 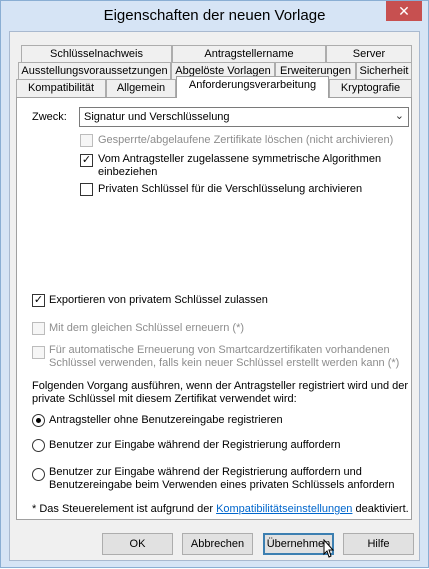 I want to click on renew-same-key-checkbox, so click(x=38, y=328).